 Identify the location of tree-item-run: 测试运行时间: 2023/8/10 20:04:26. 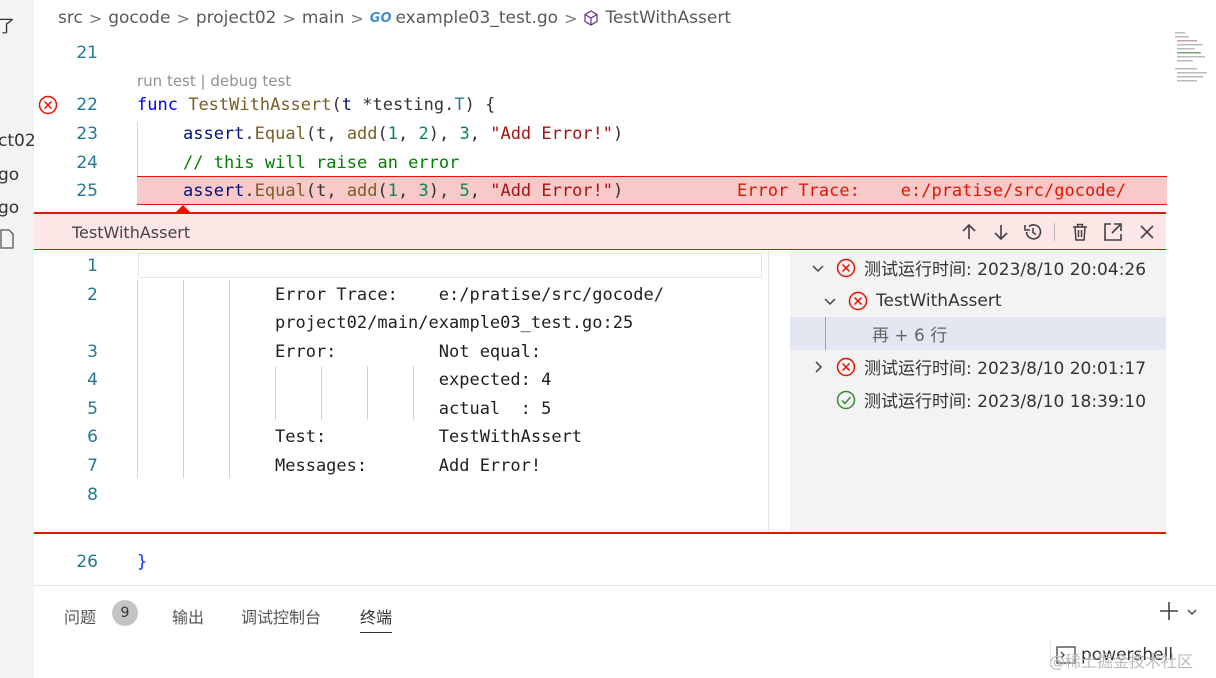
(978, 267).